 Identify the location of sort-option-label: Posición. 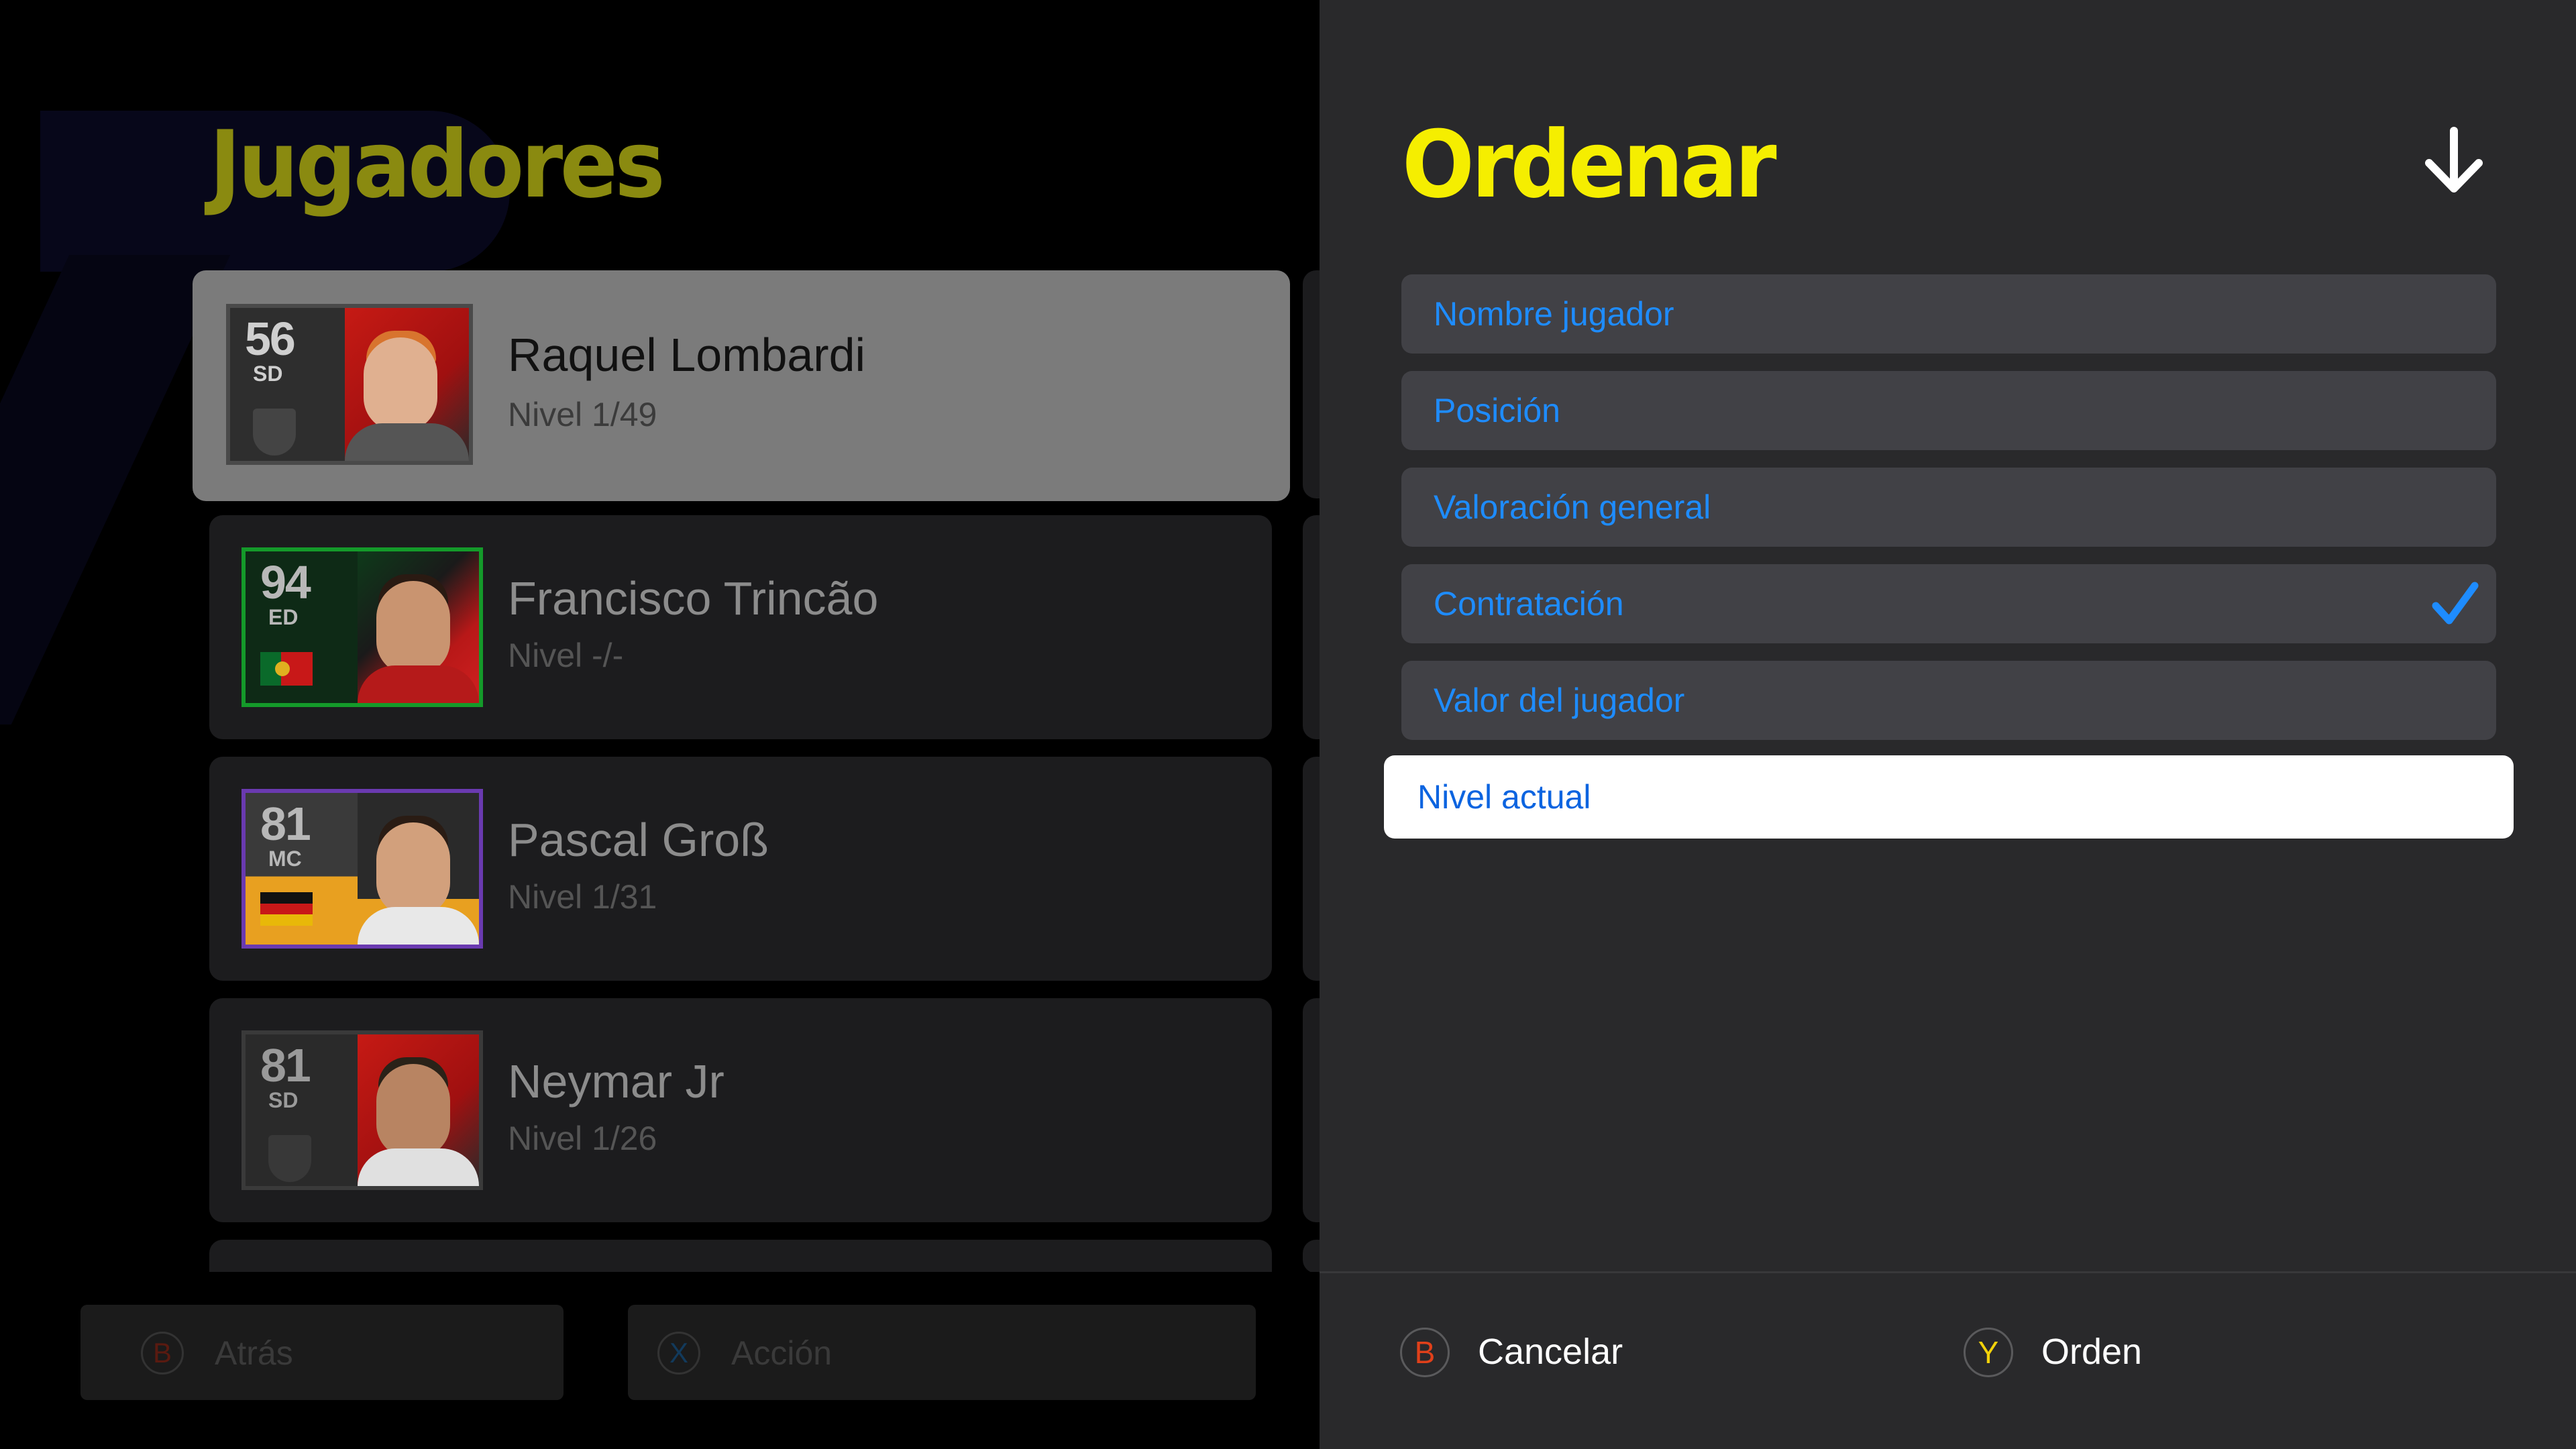
(1497, 410).